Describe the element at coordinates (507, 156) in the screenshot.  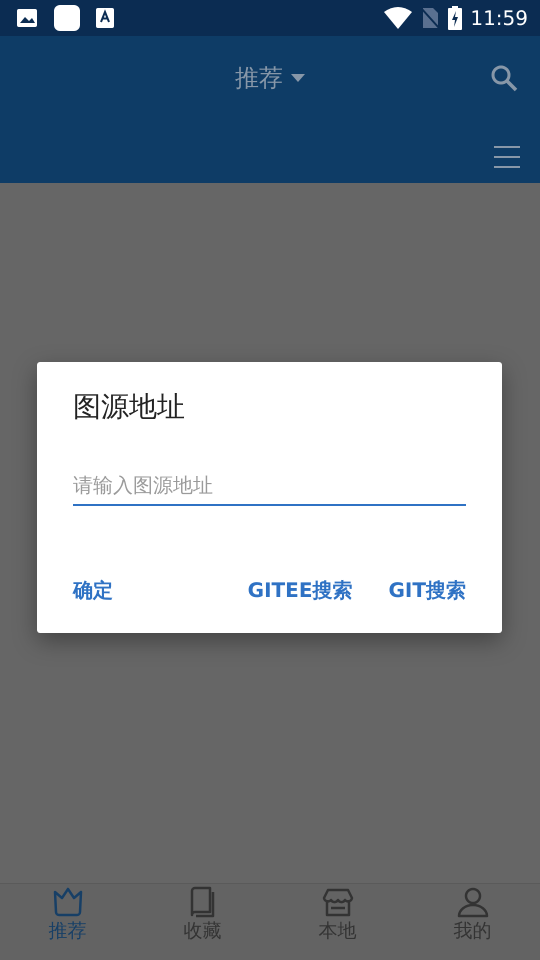
I see `menu-icon` at that location.